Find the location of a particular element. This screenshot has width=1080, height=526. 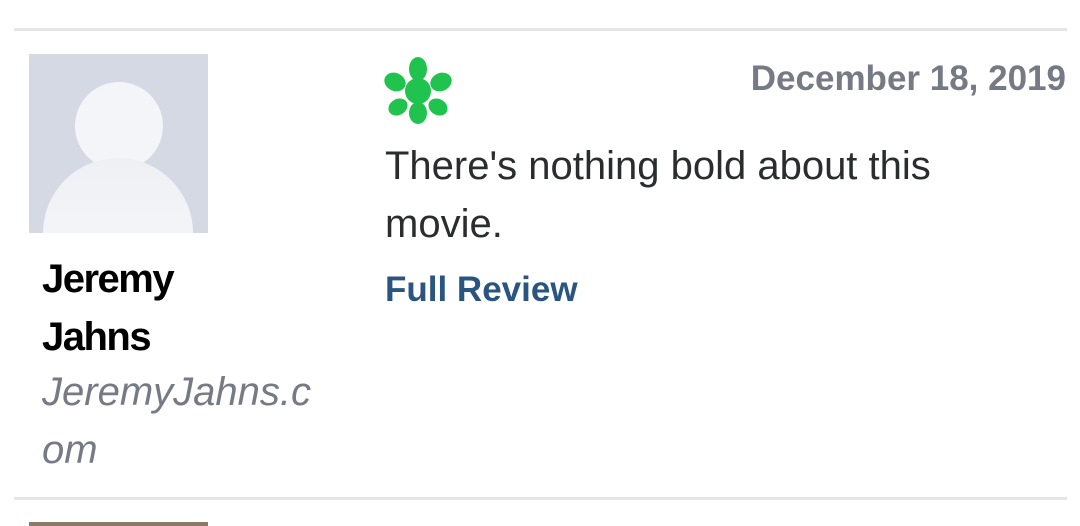

avatar-placeholder-head is located at coordinates (119, 126).